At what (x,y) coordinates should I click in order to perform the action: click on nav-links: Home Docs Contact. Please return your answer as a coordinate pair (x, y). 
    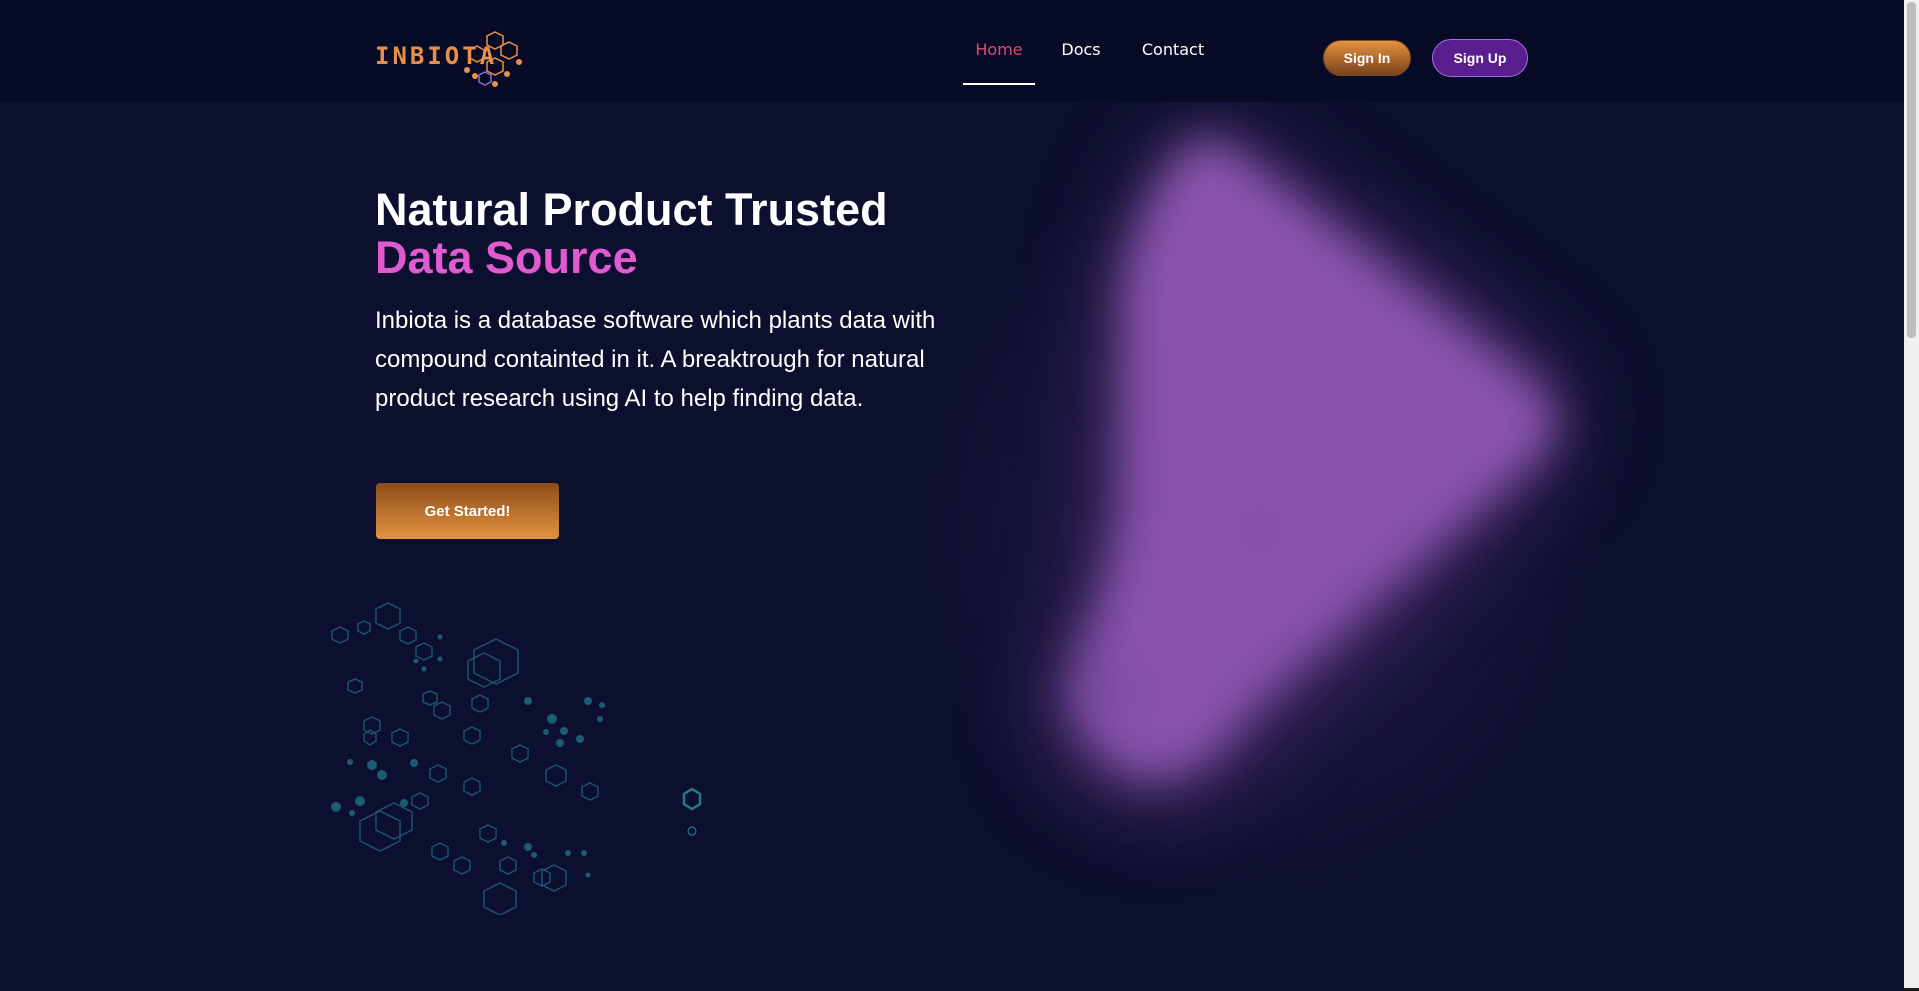
    Looking at the image, I should click on (1091, 51).